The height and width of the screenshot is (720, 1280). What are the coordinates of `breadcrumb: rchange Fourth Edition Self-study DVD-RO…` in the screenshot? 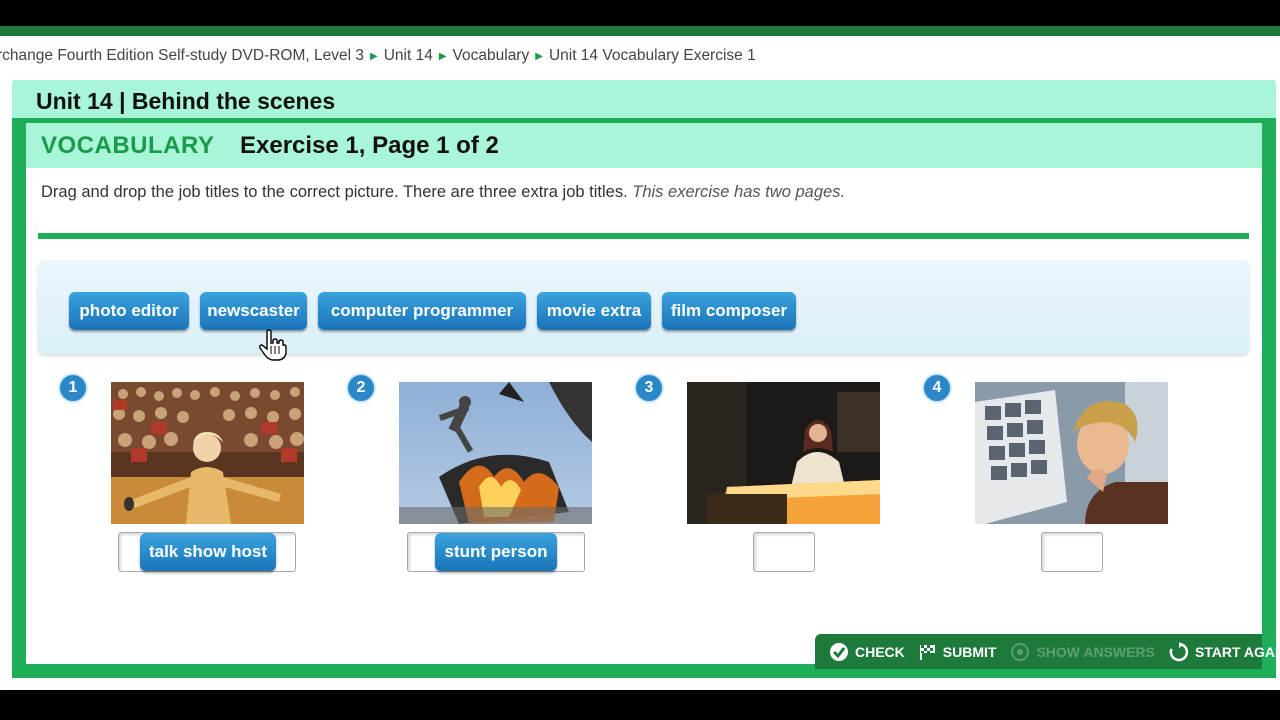 It's located at (640, 56).